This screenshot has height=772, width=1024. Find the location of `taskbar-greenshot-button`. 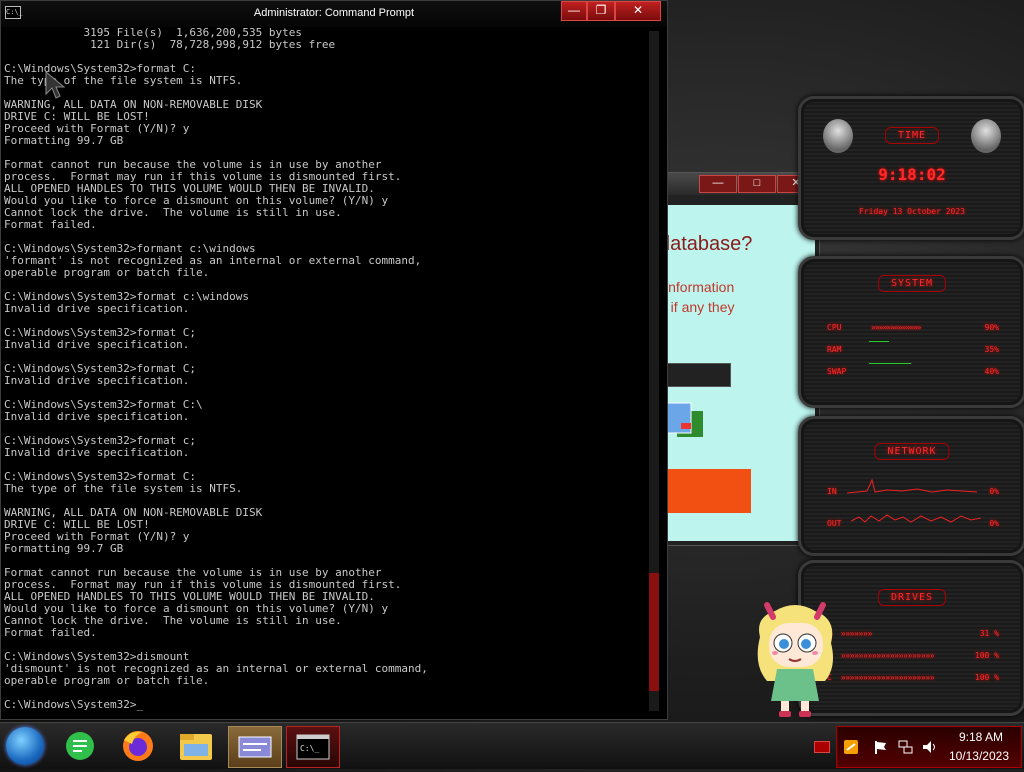

taskbar-greenshot-button is located at coordinates (82, 746).